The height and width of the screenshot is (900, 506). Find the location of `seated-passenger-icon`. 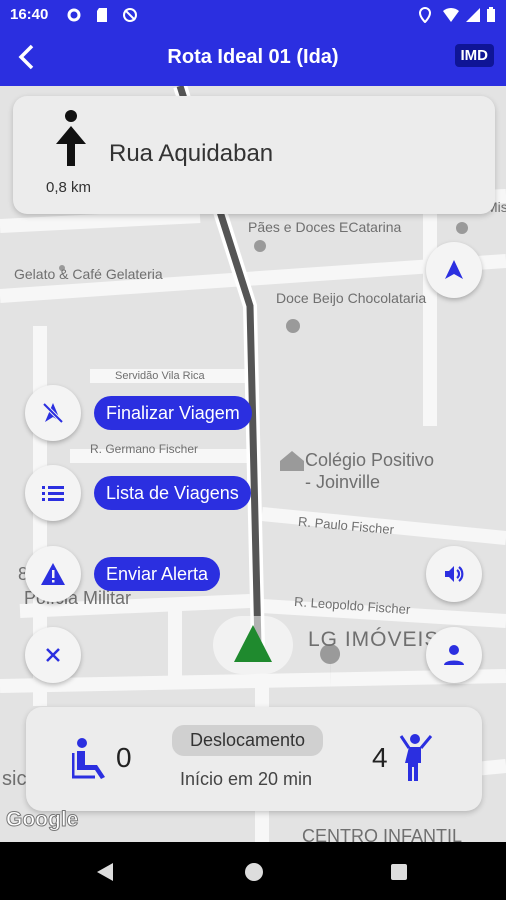

seated-passenger-icon is located at coordinates (88, 758).